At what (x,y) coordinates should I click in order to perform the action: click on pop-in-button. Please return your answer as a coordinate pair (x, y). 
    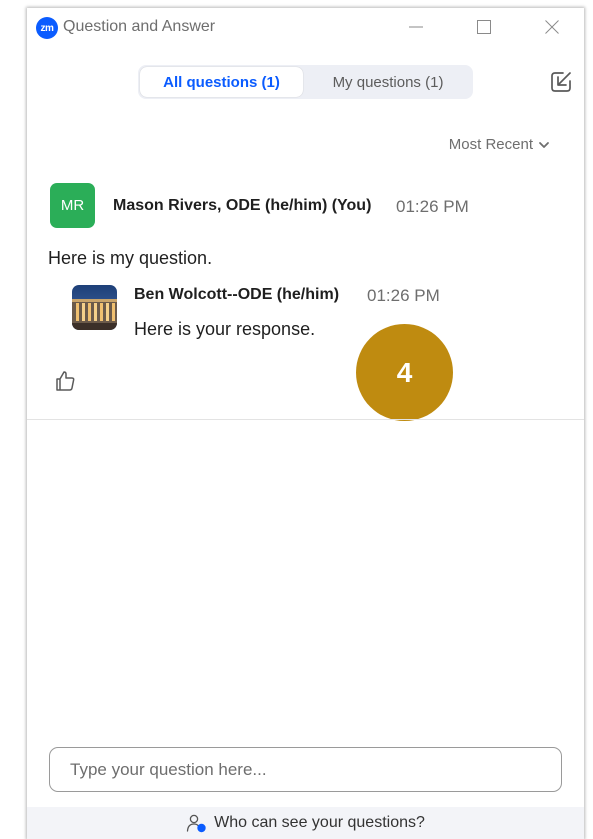
    Looking at the image, I should click on (562, 82).